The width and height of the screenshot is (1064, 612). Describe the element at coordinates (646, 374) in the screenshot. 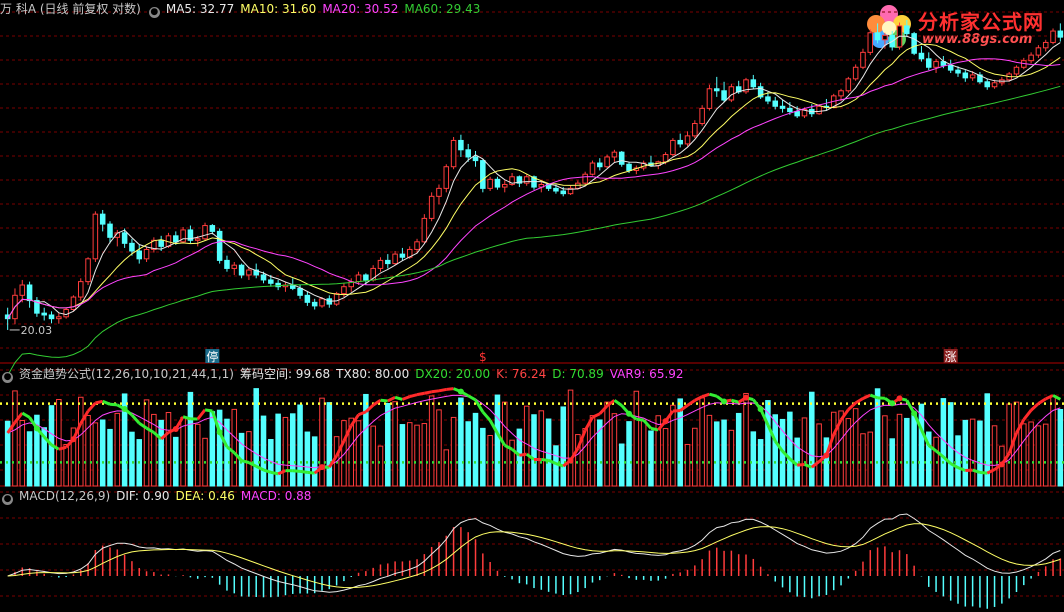

I see `var9-value: VAR9: 65.92` at that location.